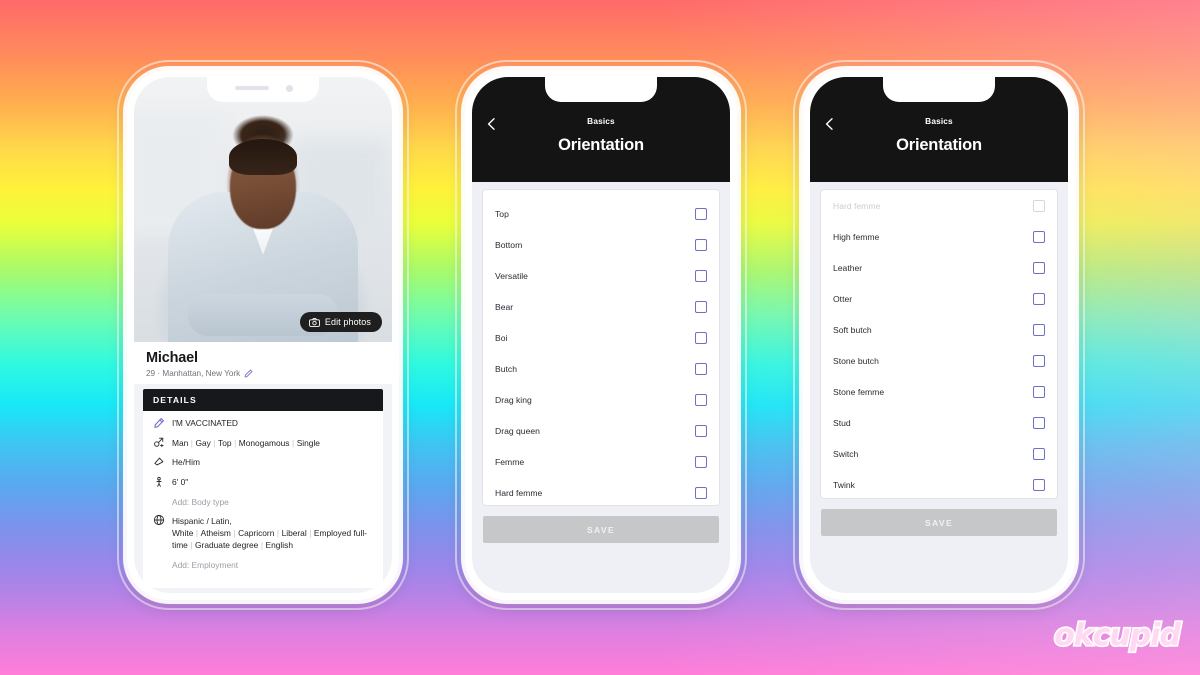 The height and width of the screenshot is (675, 1200). What do you see at coordinates (844, 484) in the screenshot?
I see `orientation-option-label: Twink` at bounding box center [844, 484].